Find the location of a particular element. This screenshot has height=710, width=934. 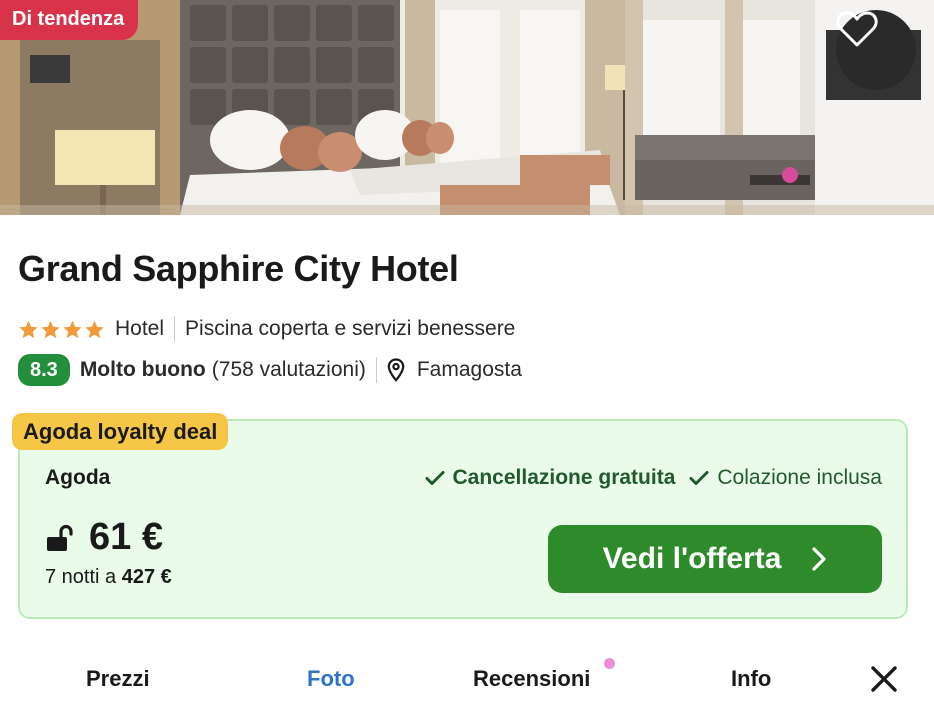

tab-prezzi: Prezzi is located at coordinates (118, 679).